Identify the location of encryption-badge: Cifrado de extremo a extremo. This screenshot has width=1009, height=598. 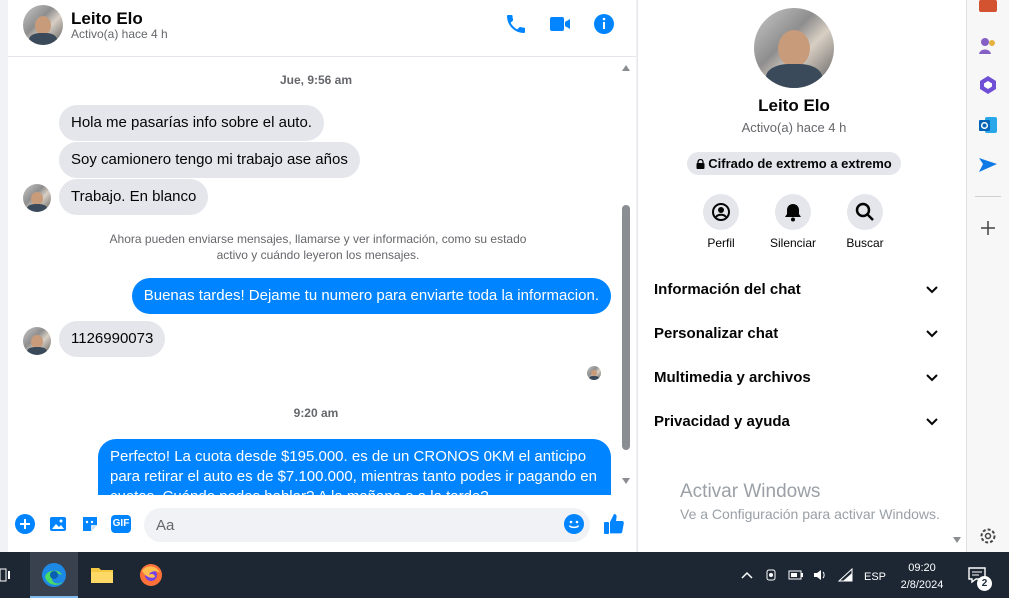
(794, 163).